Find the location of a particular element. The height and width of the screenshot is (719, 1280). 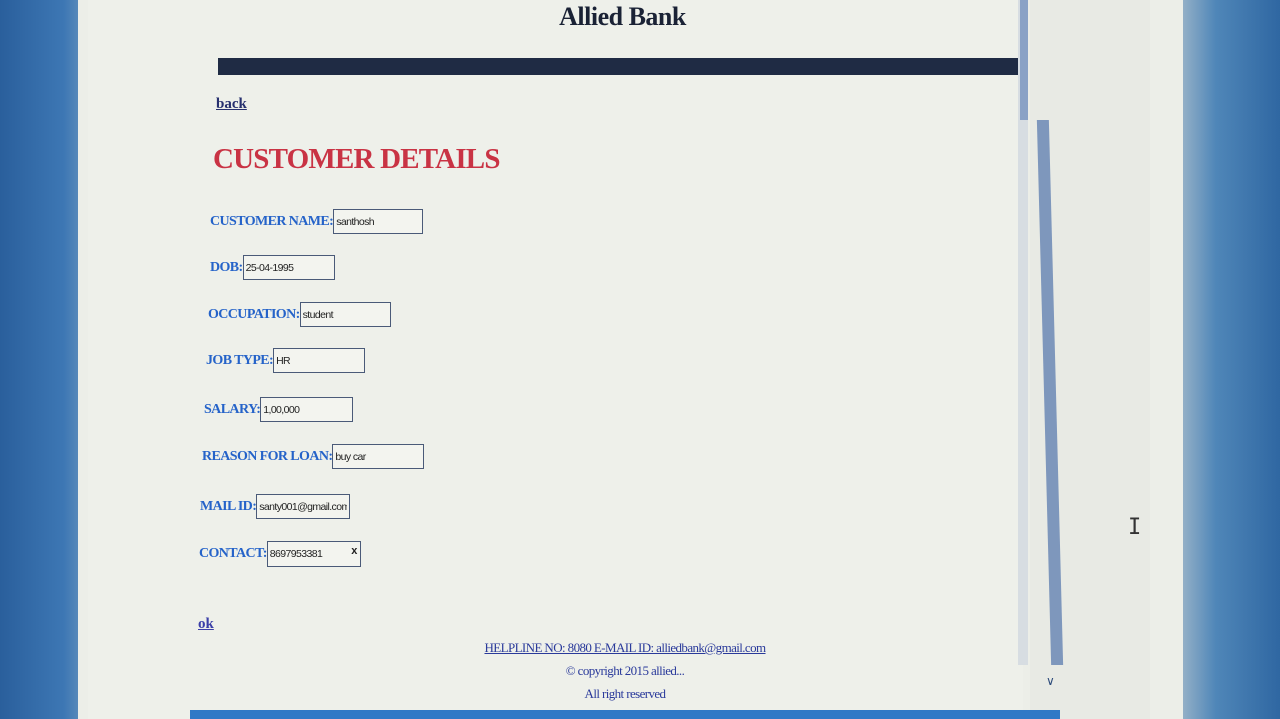

reason-for-loan-input is located at coordinates (378, 456).